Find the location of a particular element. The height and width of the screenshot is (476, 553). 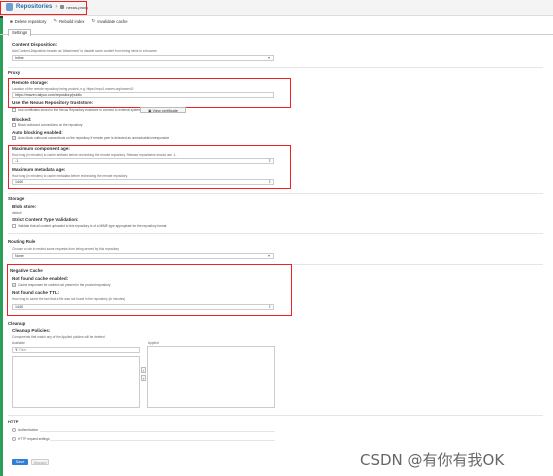

highlight-box-breadcrumb is located at coordinates (43, 8).